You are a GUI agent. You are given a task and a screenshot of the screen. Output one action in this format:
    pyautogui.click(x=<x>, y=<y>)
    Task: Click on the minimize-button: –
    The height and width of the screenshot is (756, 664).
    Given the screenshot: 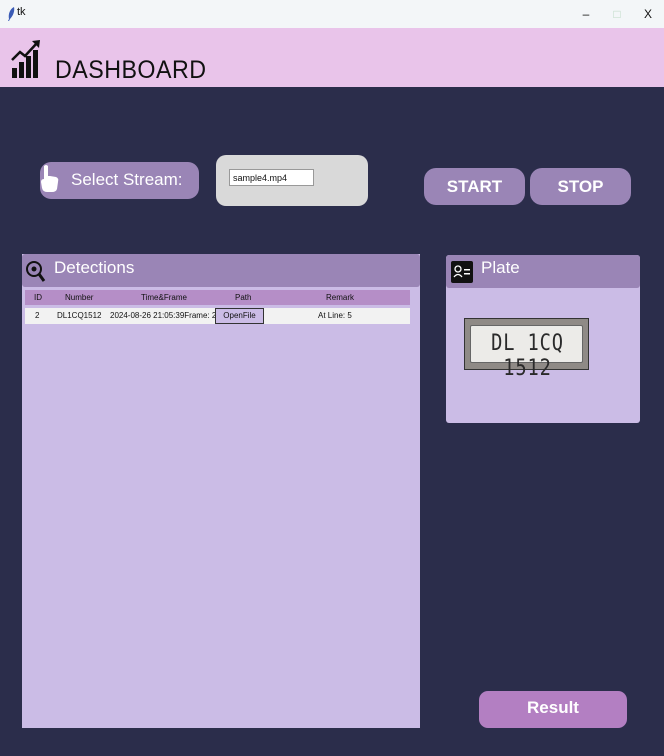 What is the action you would take?
    pyautogui.click(x=586, y=14)
    